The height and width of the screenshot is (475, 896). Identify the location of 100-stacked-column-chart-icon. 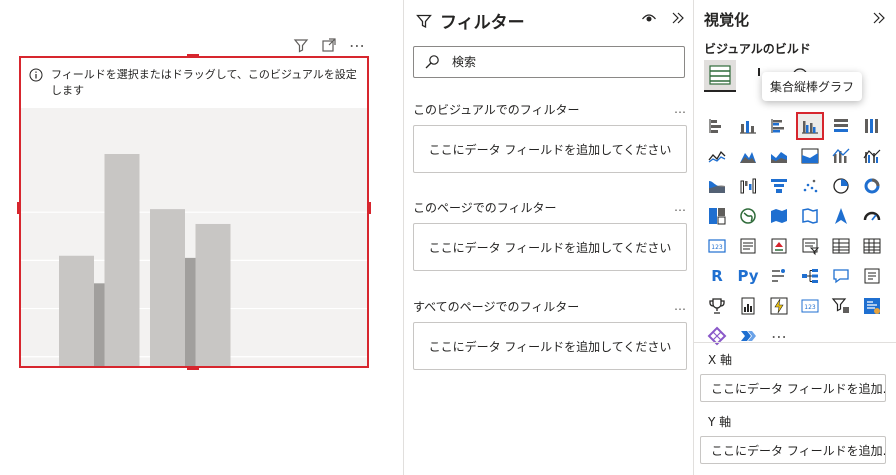
(872, 126).